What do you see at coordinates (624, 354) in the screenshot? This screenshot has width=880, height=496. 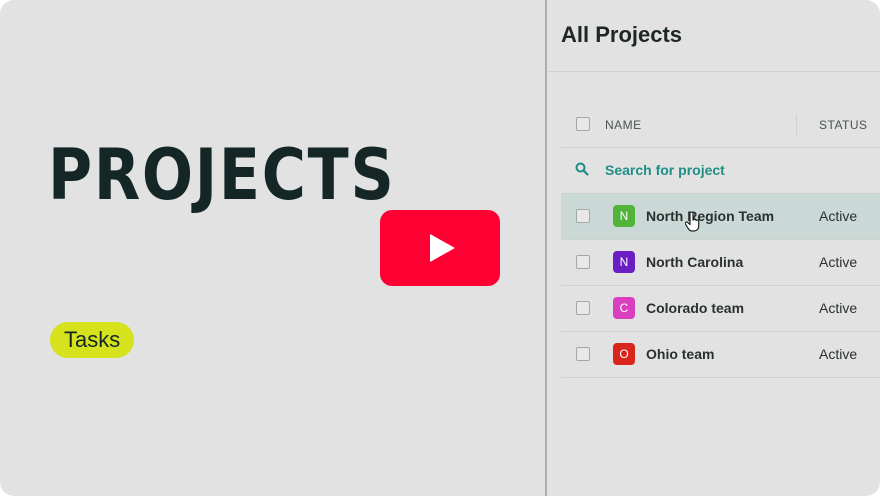 I see `project-avatar: O` at bounding box center [624, 354].